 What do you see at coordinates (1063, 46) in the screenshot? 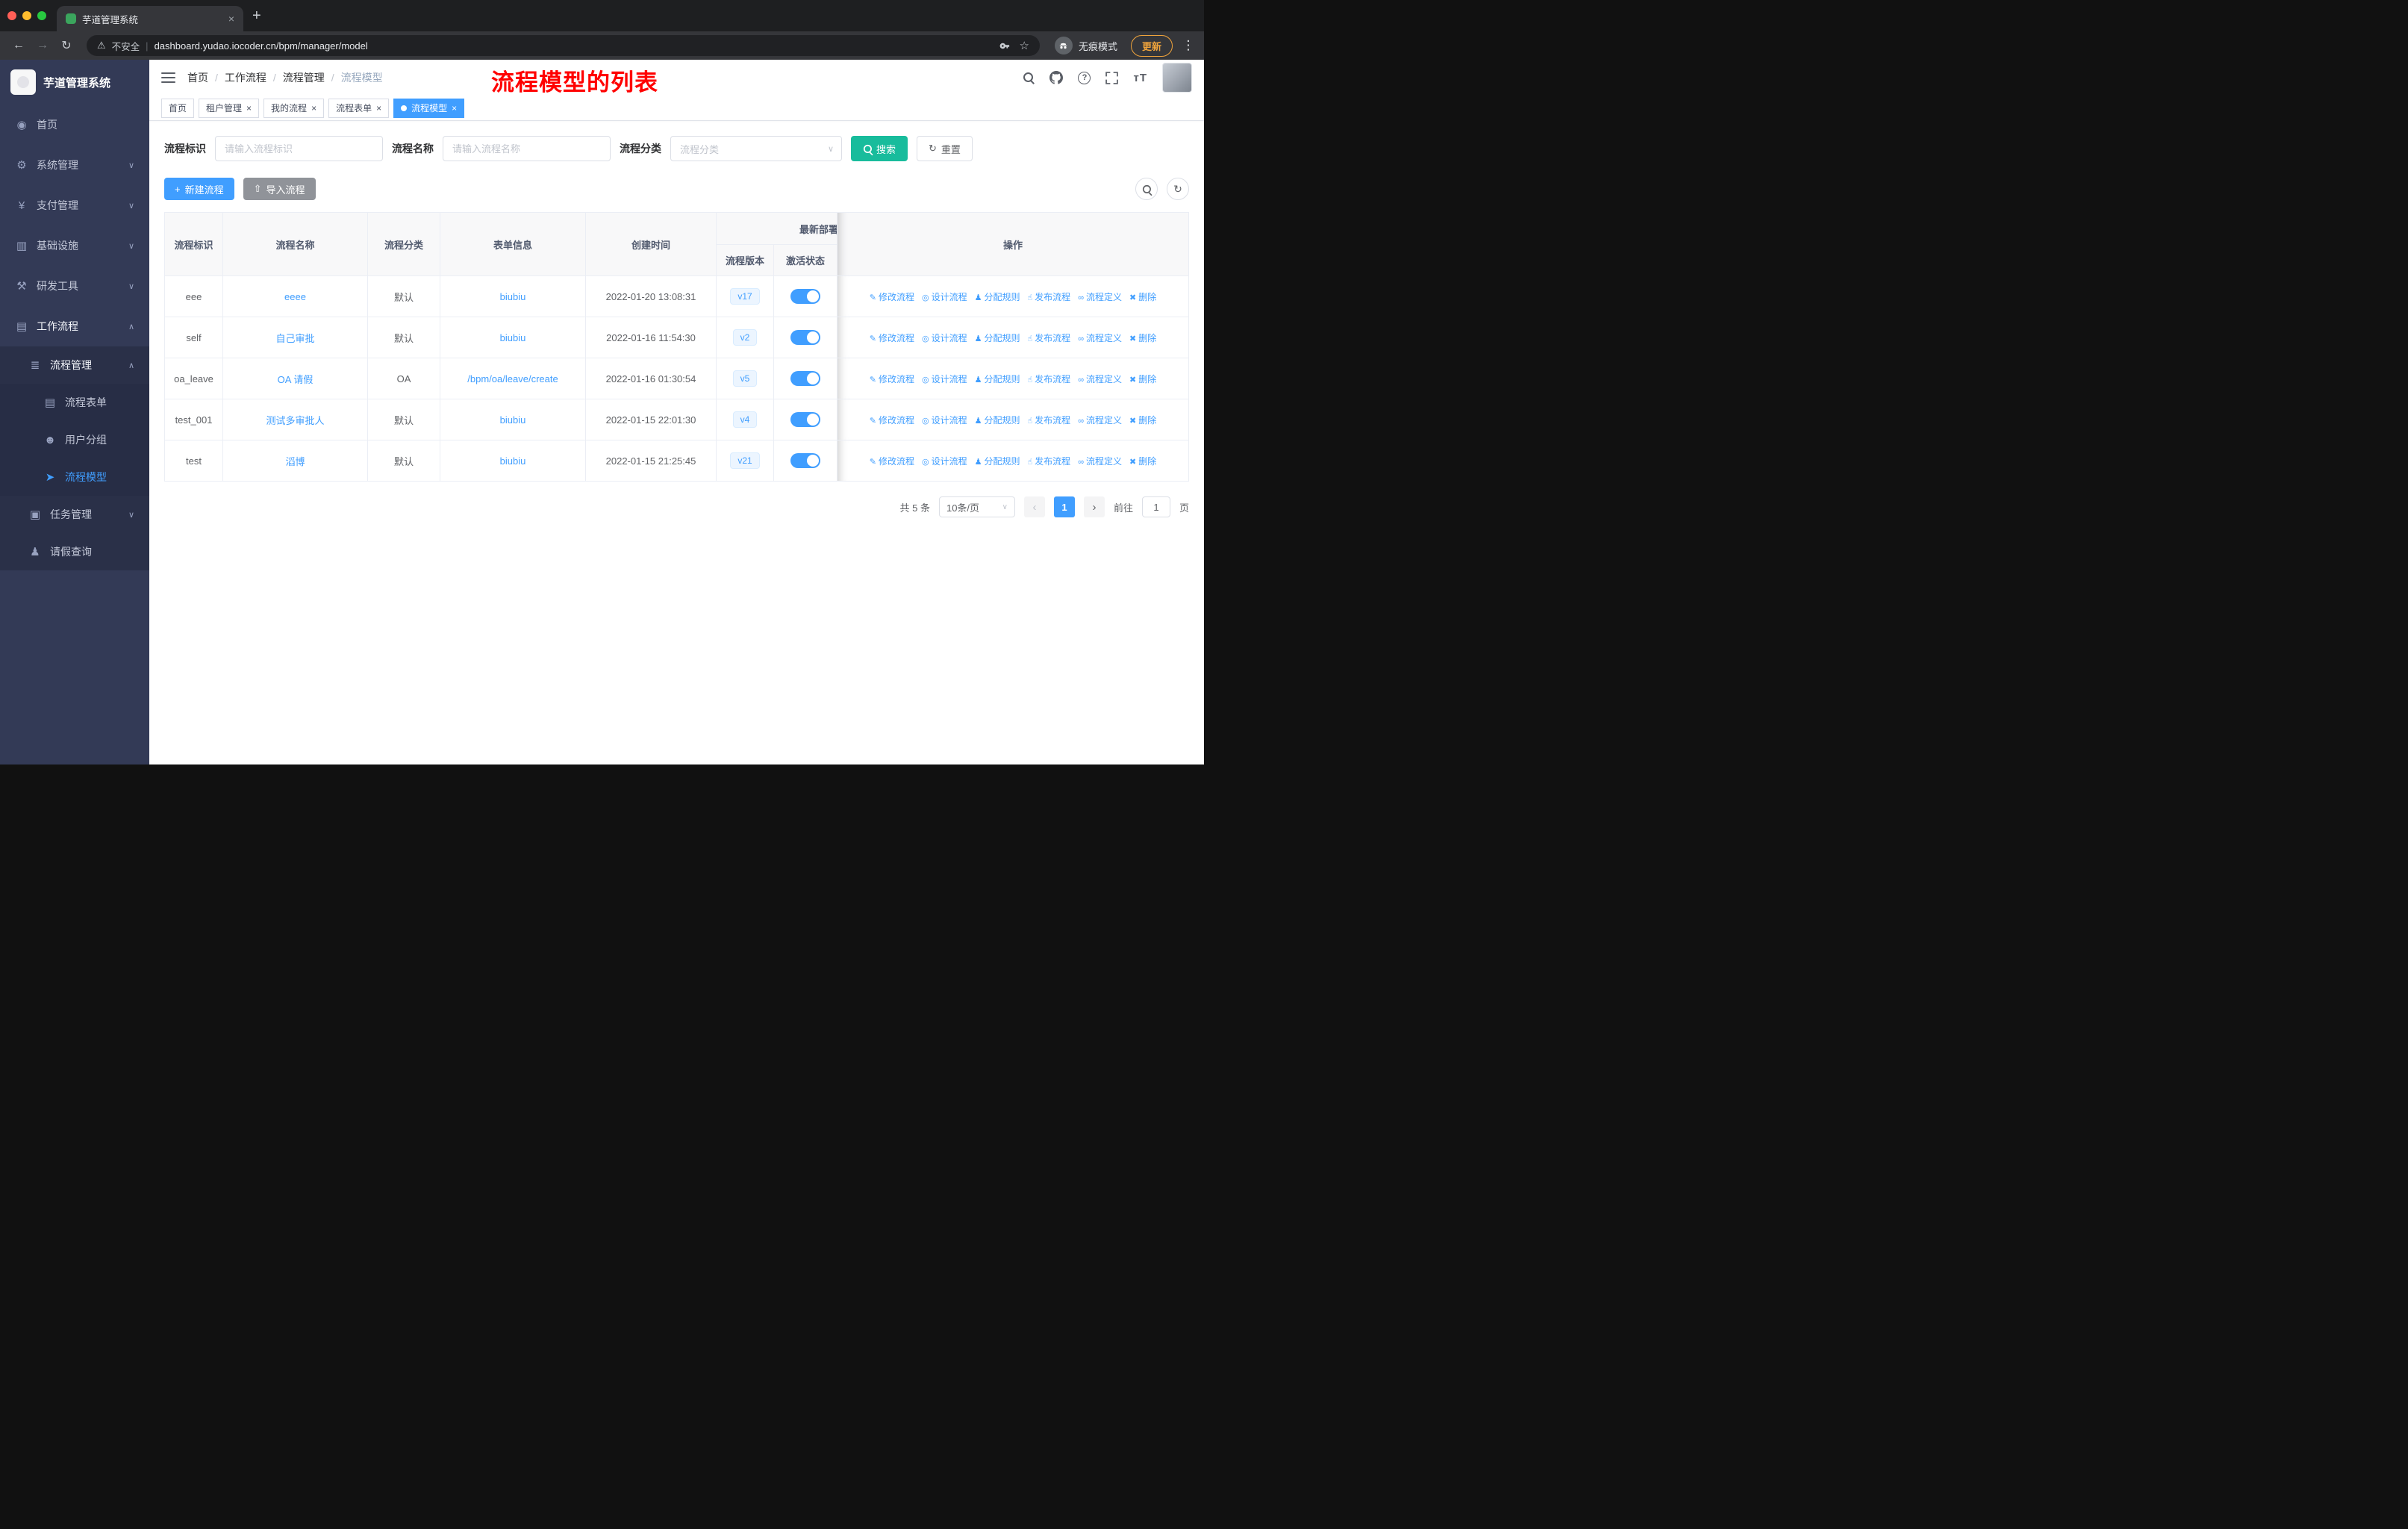
I see `incognito-avatar-icon` at bounding box center [1063, 46].